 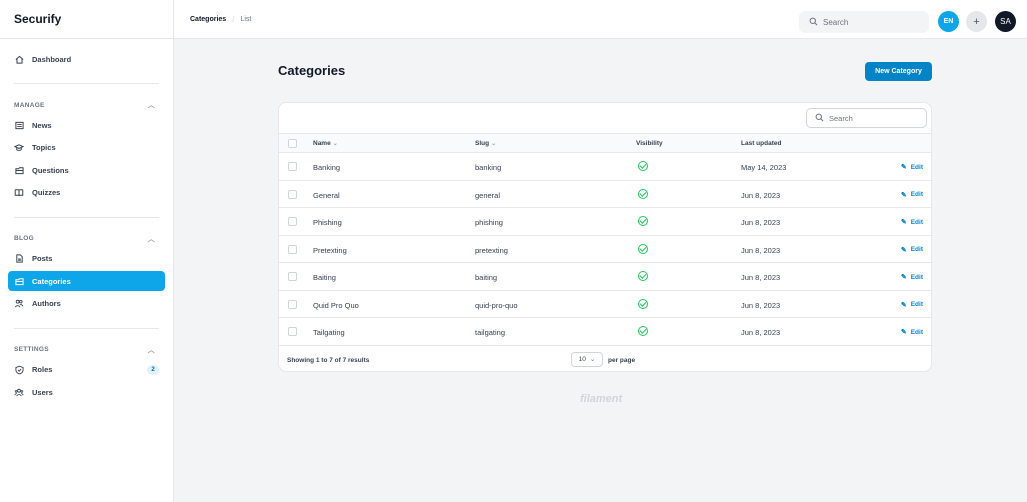 What do you see at coordinates (42, 125) in the screenshot?
I see `sidebar-item-label: News` at bounding box center [42, 125].